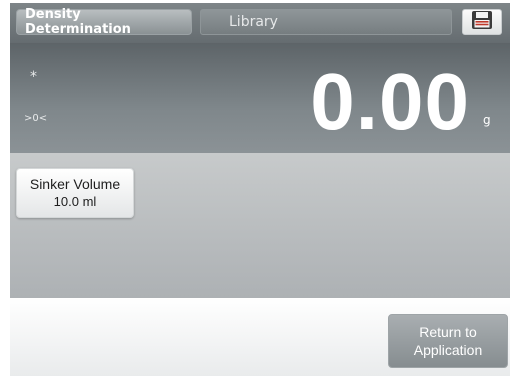 This screenshot has height=379, width=514. What do you see at coordinates (253, 22) in the screenshot?
I see `library-label: Library` at bounding box center [253, 22].